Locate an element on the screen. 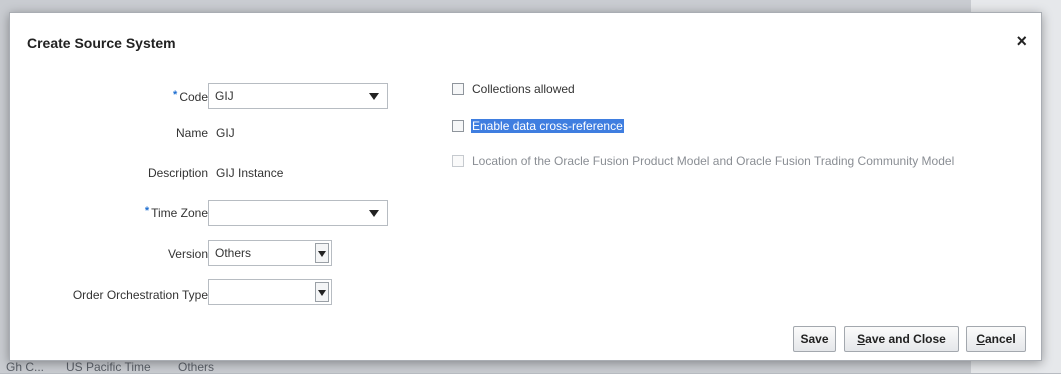  description-label: Description is located at coordinates (177, 173).